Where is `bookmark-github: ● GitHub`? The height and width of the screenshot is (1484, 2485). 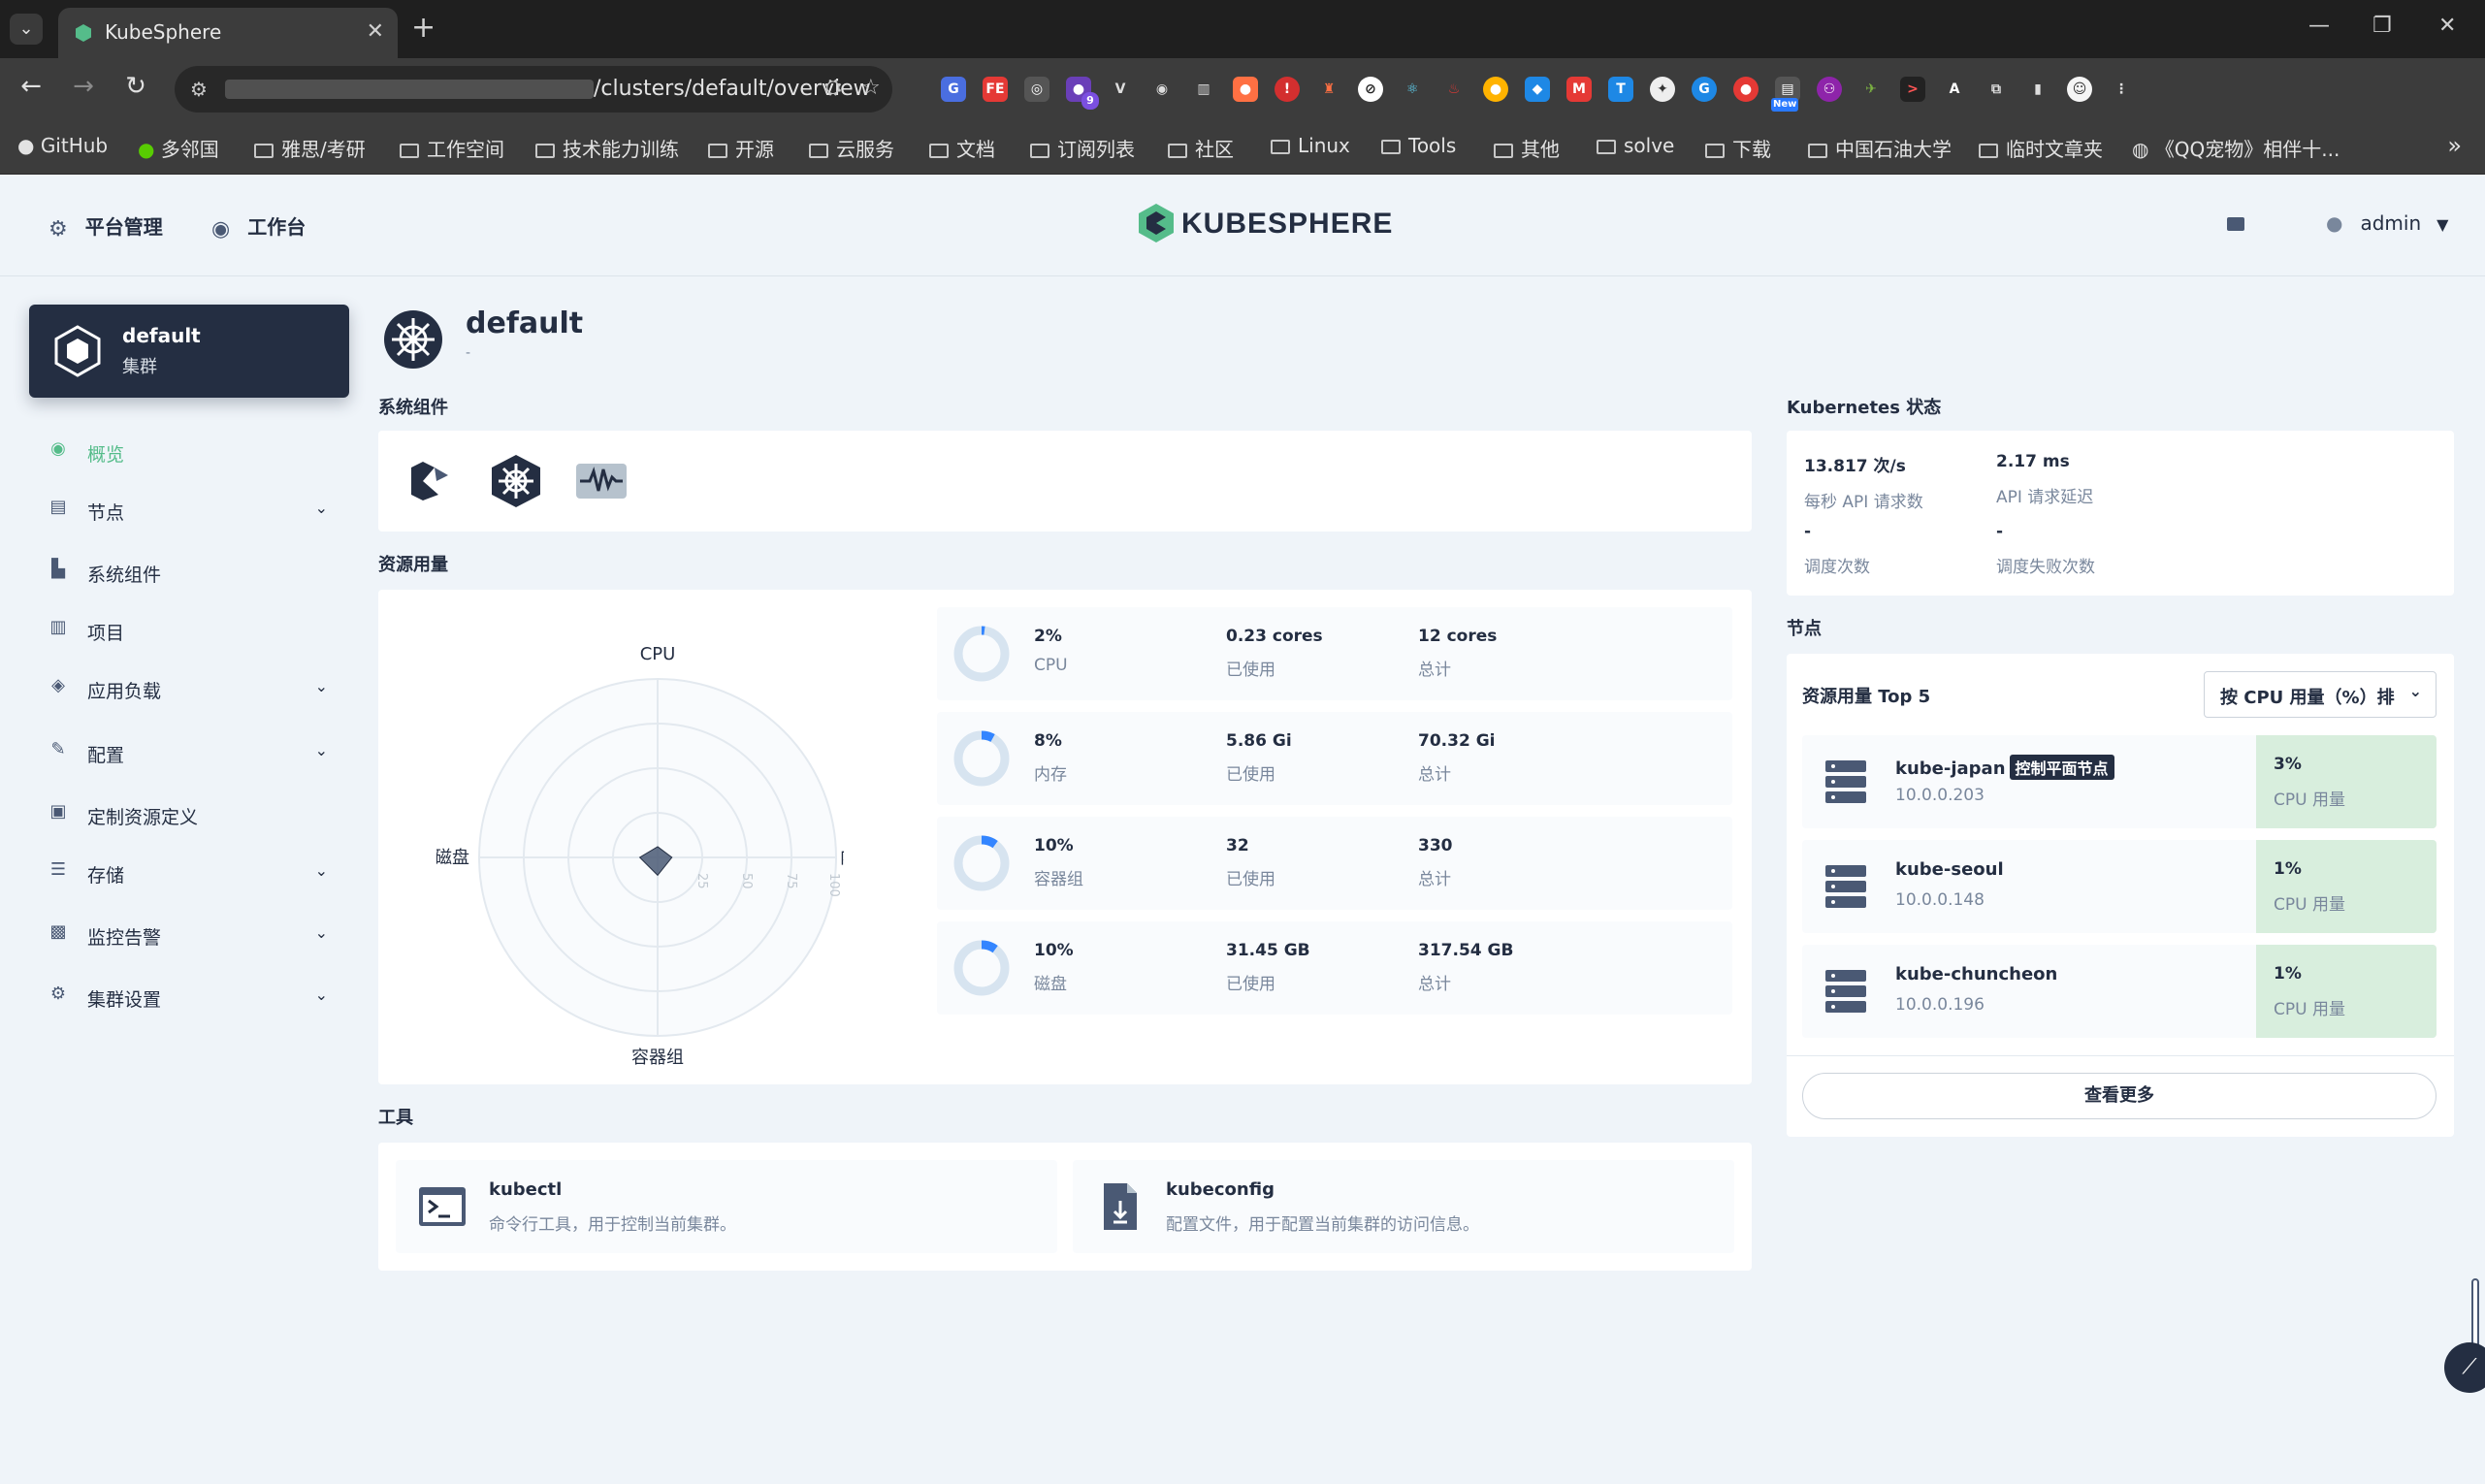
bookmark-github: ● GitHub is located at coordinates (62, 146).